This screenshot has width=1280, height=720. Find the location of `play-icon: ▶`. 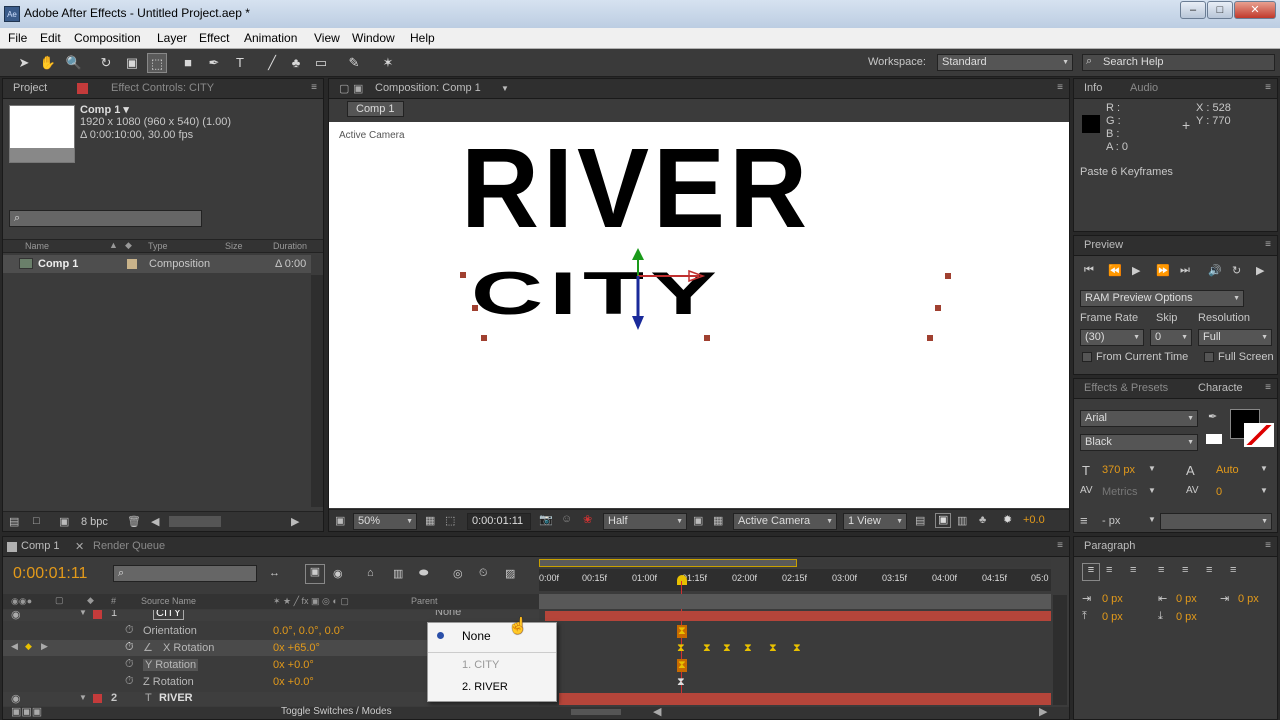

play-icon: ▶ is located at coordinates (1136, 270).